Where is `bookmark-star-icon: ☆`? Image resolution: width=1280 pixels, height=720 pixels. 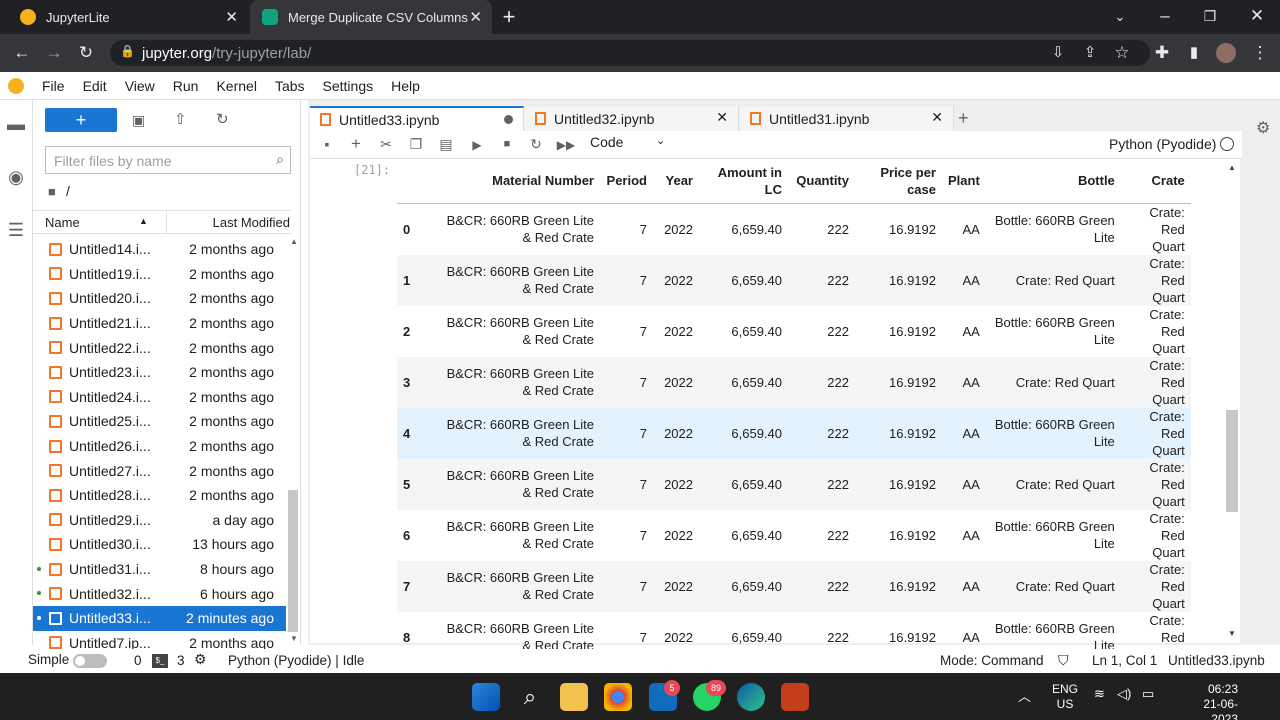 bookmark-star-icon: ☆ is located at coordinates (1122, 53).